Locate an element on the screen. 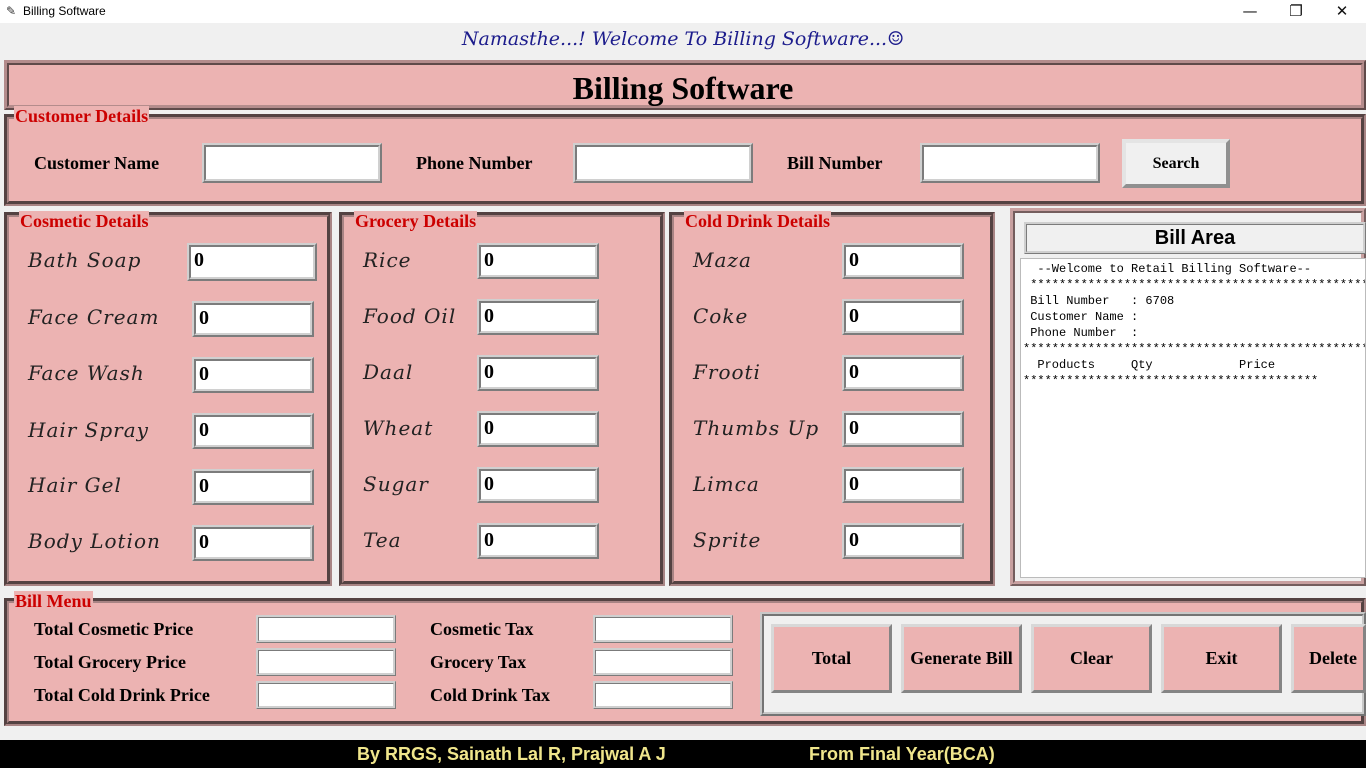 The width and height of the screenshot is (1366, 768). bill-line: --Welcome to Retail Billing Software-- is located at coordinates (1167, 269).